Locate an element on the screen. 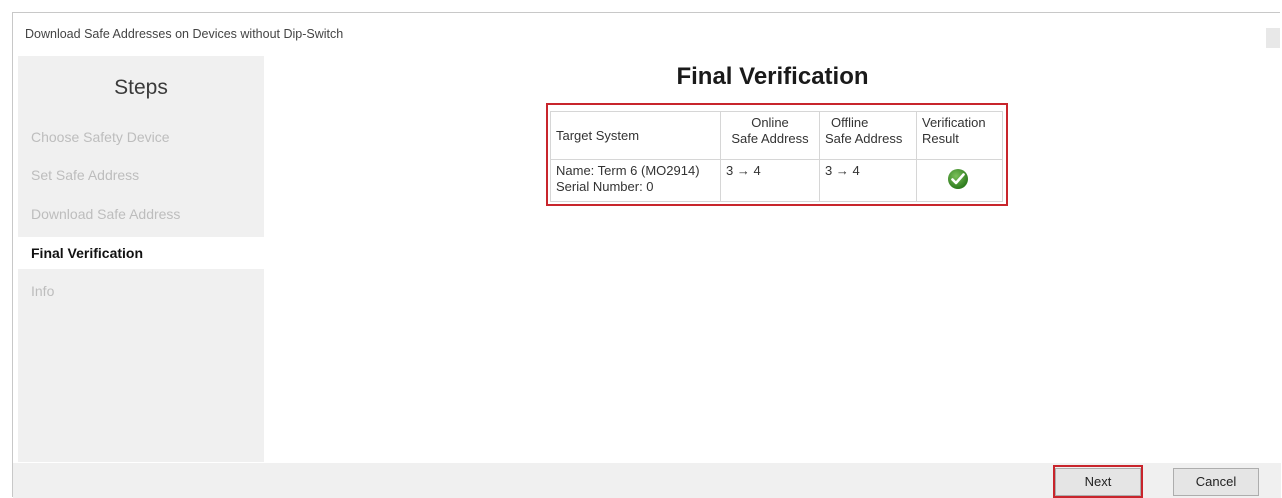 This screenshot has height=498, width=1282. page-title: Final Verification is located at coordinates (772, 76).